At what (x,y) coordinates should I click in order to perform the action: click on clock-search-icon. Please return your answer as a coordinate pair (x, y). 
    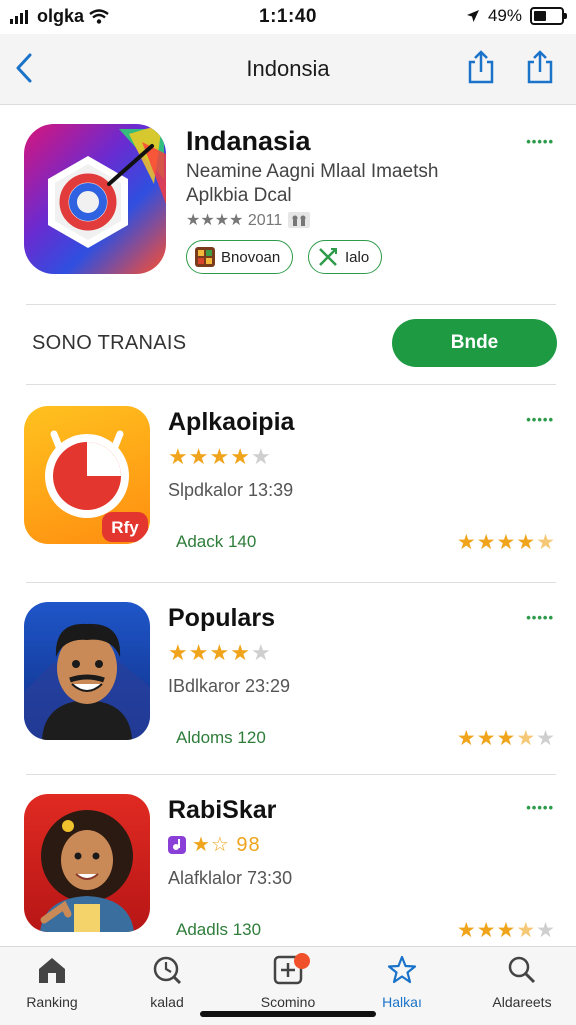
    Looking at the image, I should click on (167, 970).